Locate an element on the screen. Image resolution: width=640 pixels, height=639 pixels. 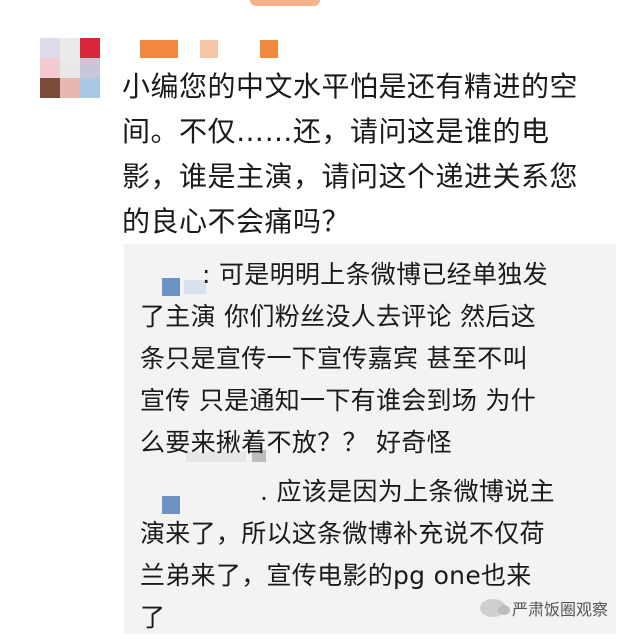
reply-line: 条只是宣传一下宣传嘉宾 甚至不叫 is located at coordinates (334, 358).